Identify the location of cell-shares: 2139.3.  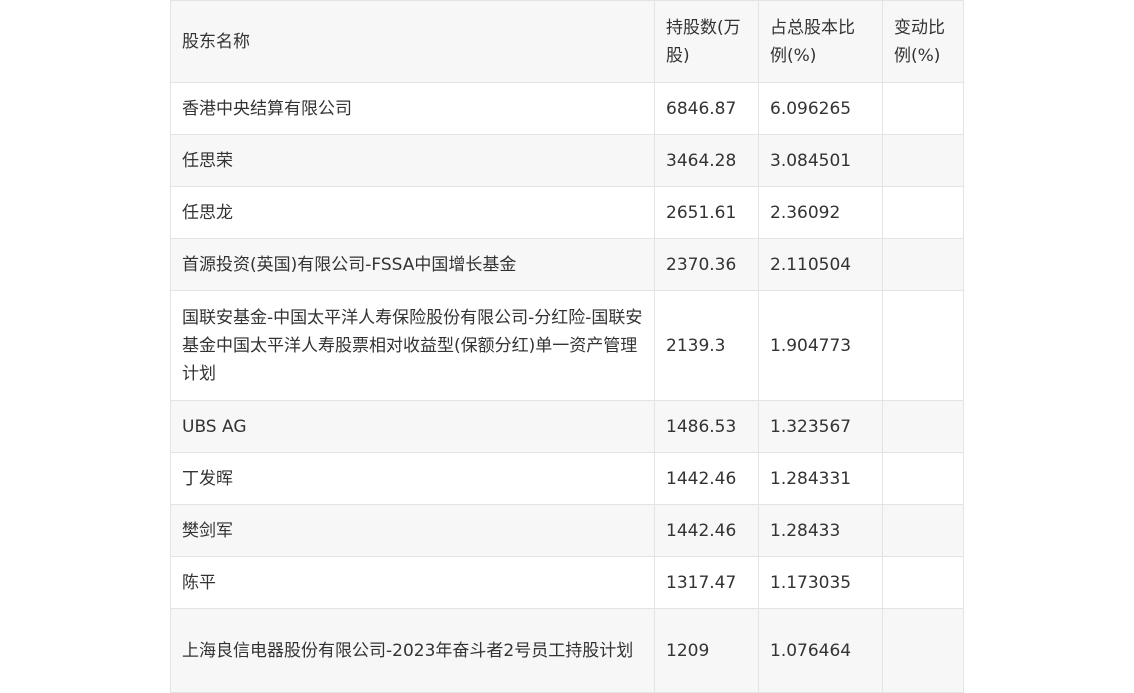
(706, 345).